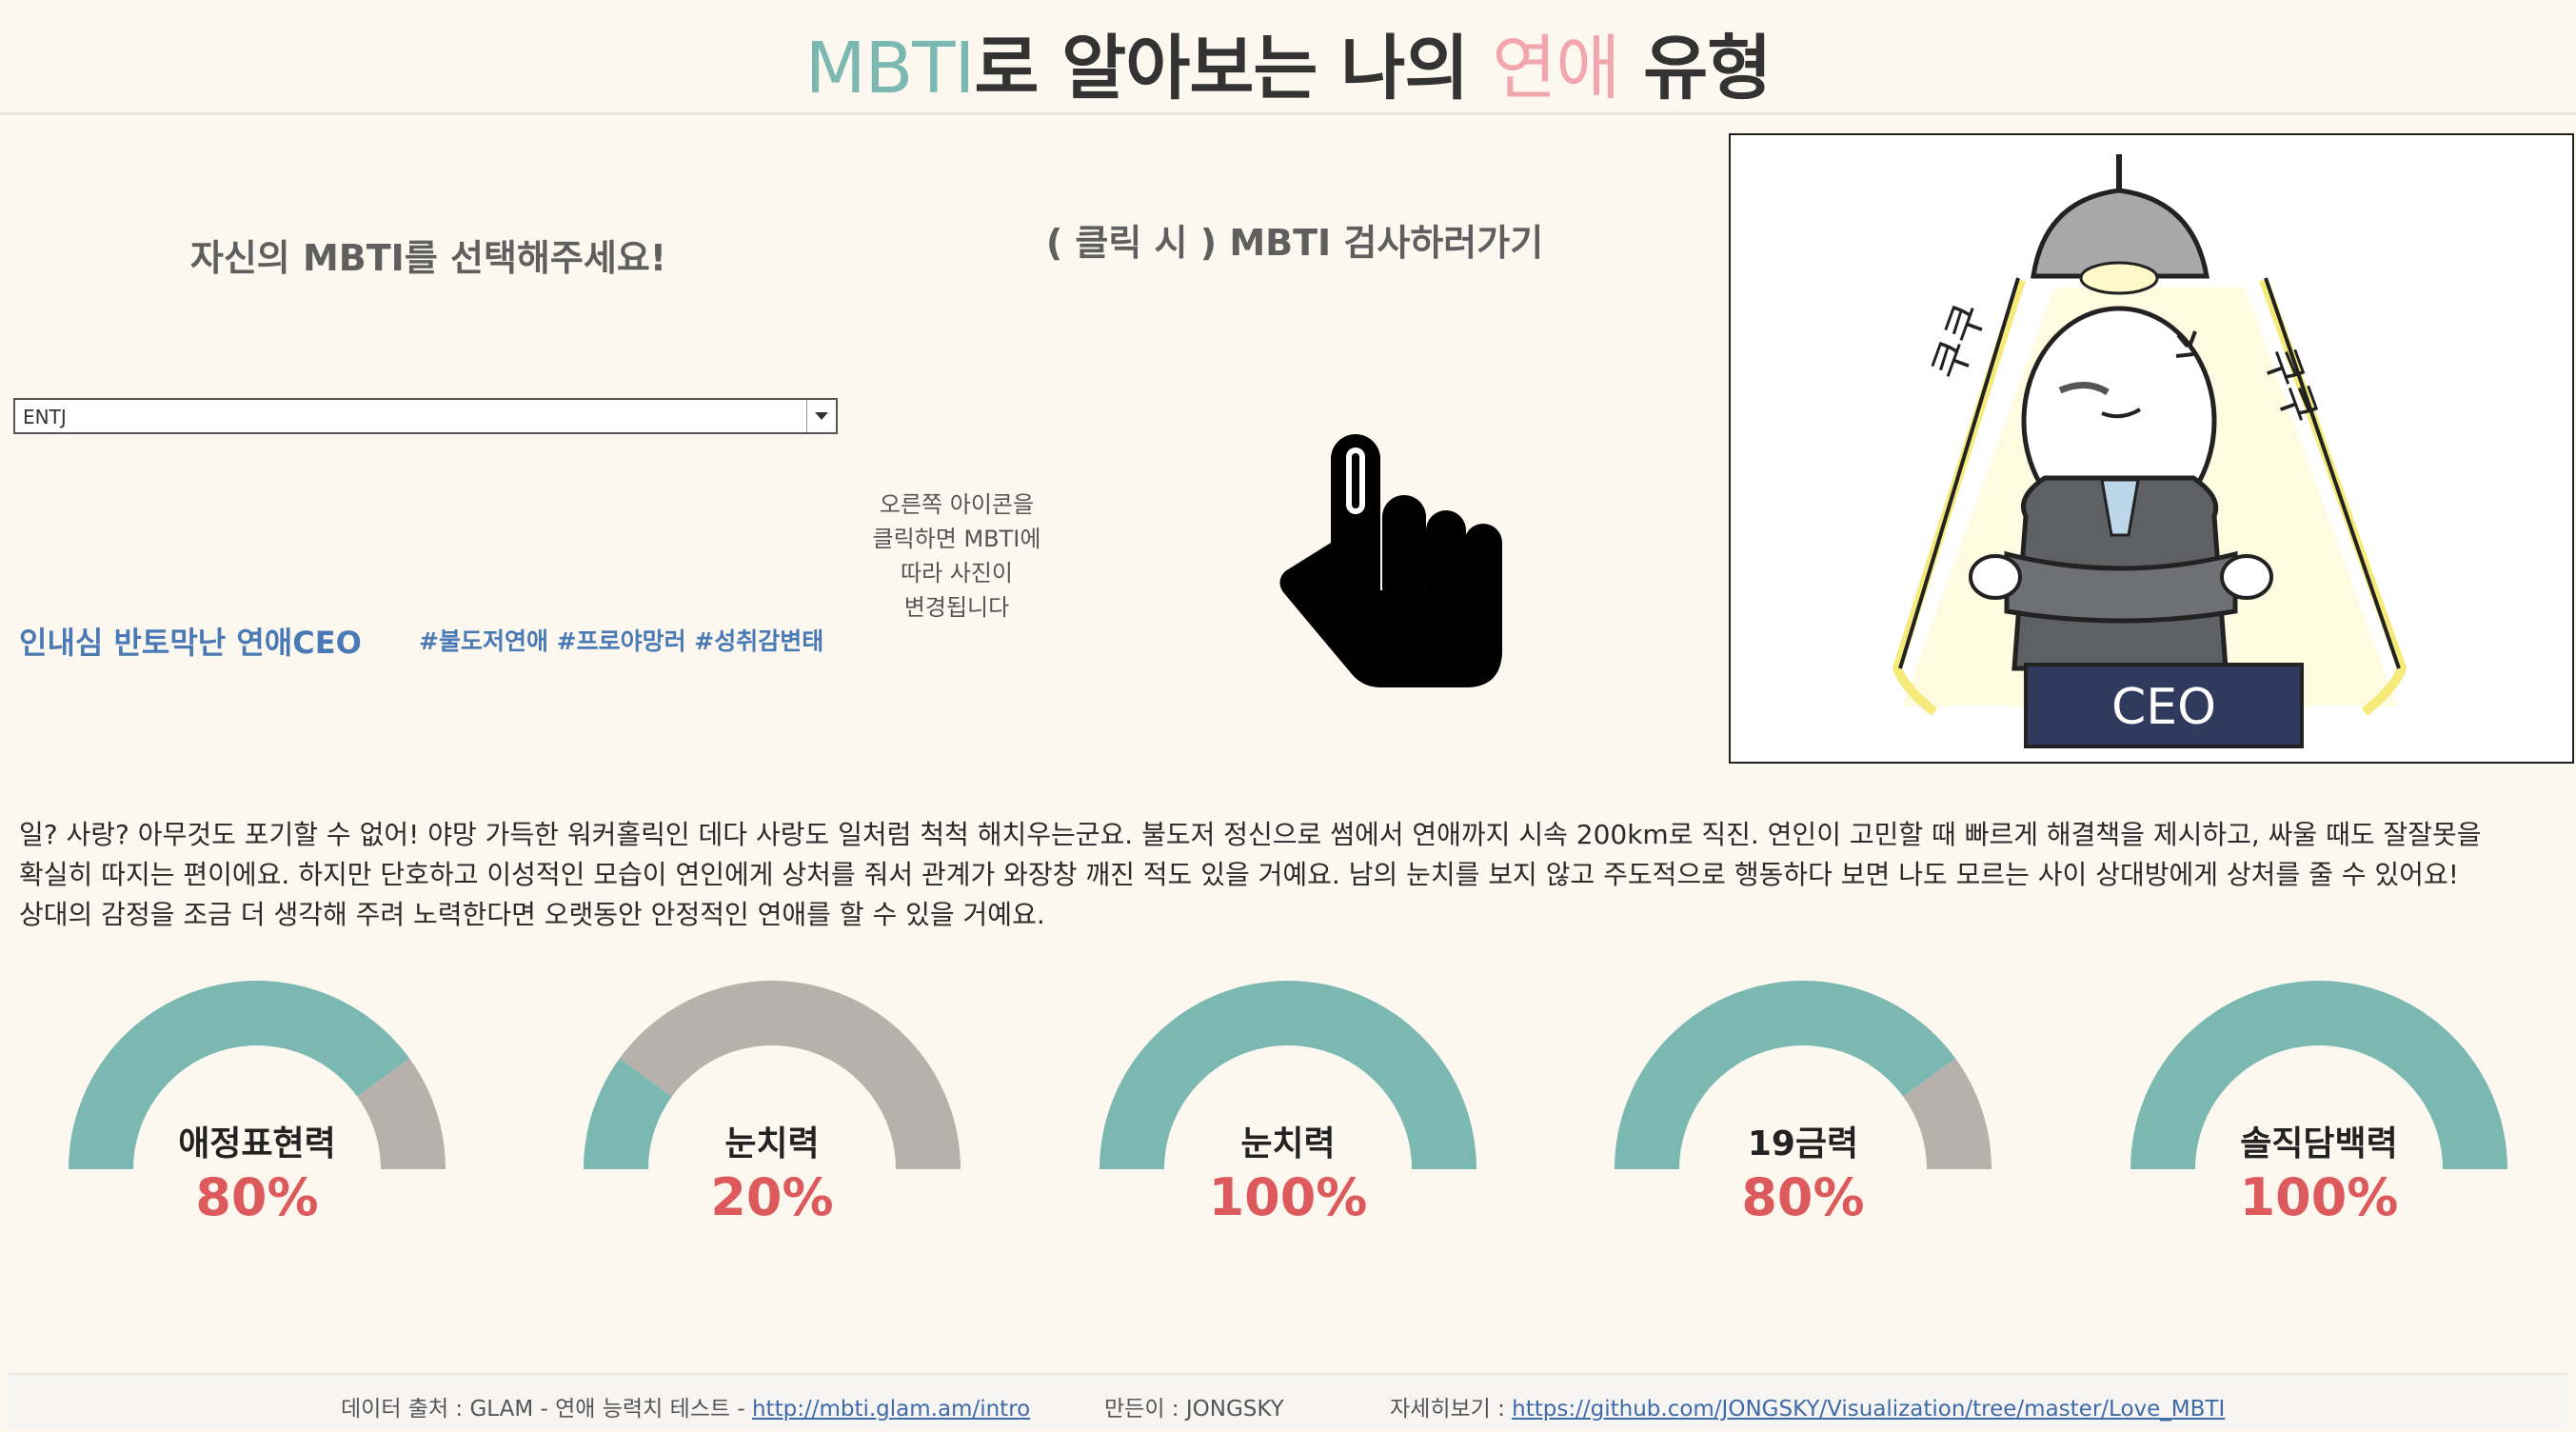  I want to click on hint-line: 따라 사진이, so click(957, 574).